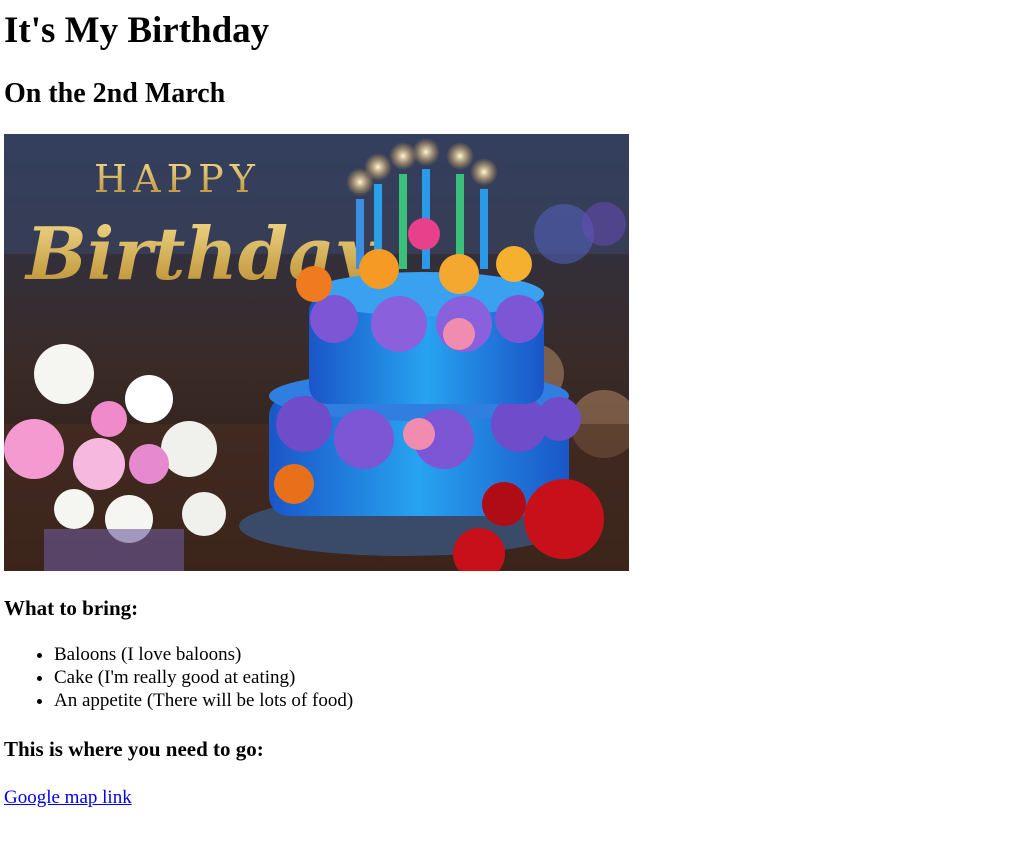 Image resolution: width=1036 pixels, height=855 pixels. I want to click on directions-heading: This is where you need to go:, so click(134, 749).